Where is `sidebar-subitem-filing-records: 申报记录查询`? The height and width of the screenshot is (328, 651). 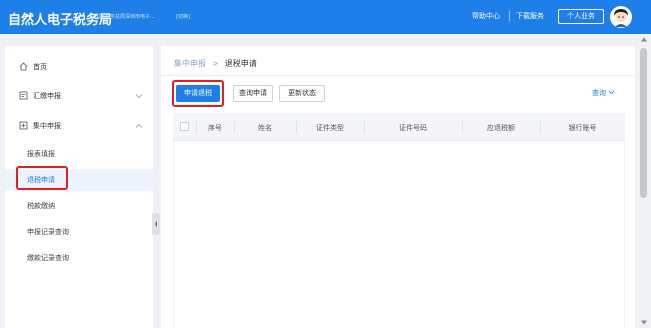
sidebar-subitem-filing-records: 申报记录查询 is located at coordinates (79, 232).